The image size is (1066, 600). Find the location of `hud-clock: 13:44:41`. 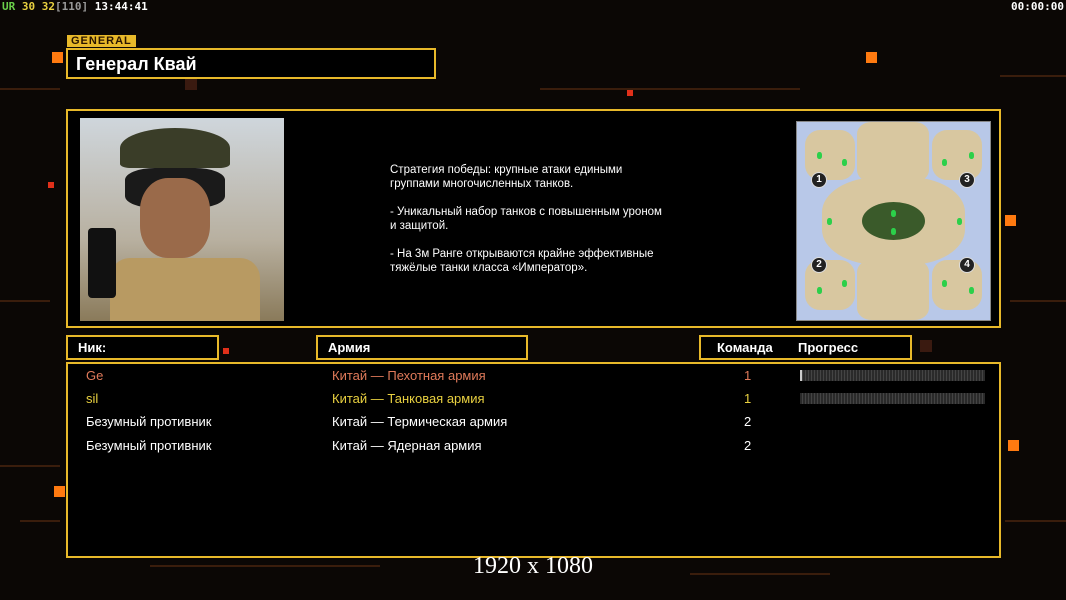

hud-clock: 13:44:41 is located at coordinates (121, 6).